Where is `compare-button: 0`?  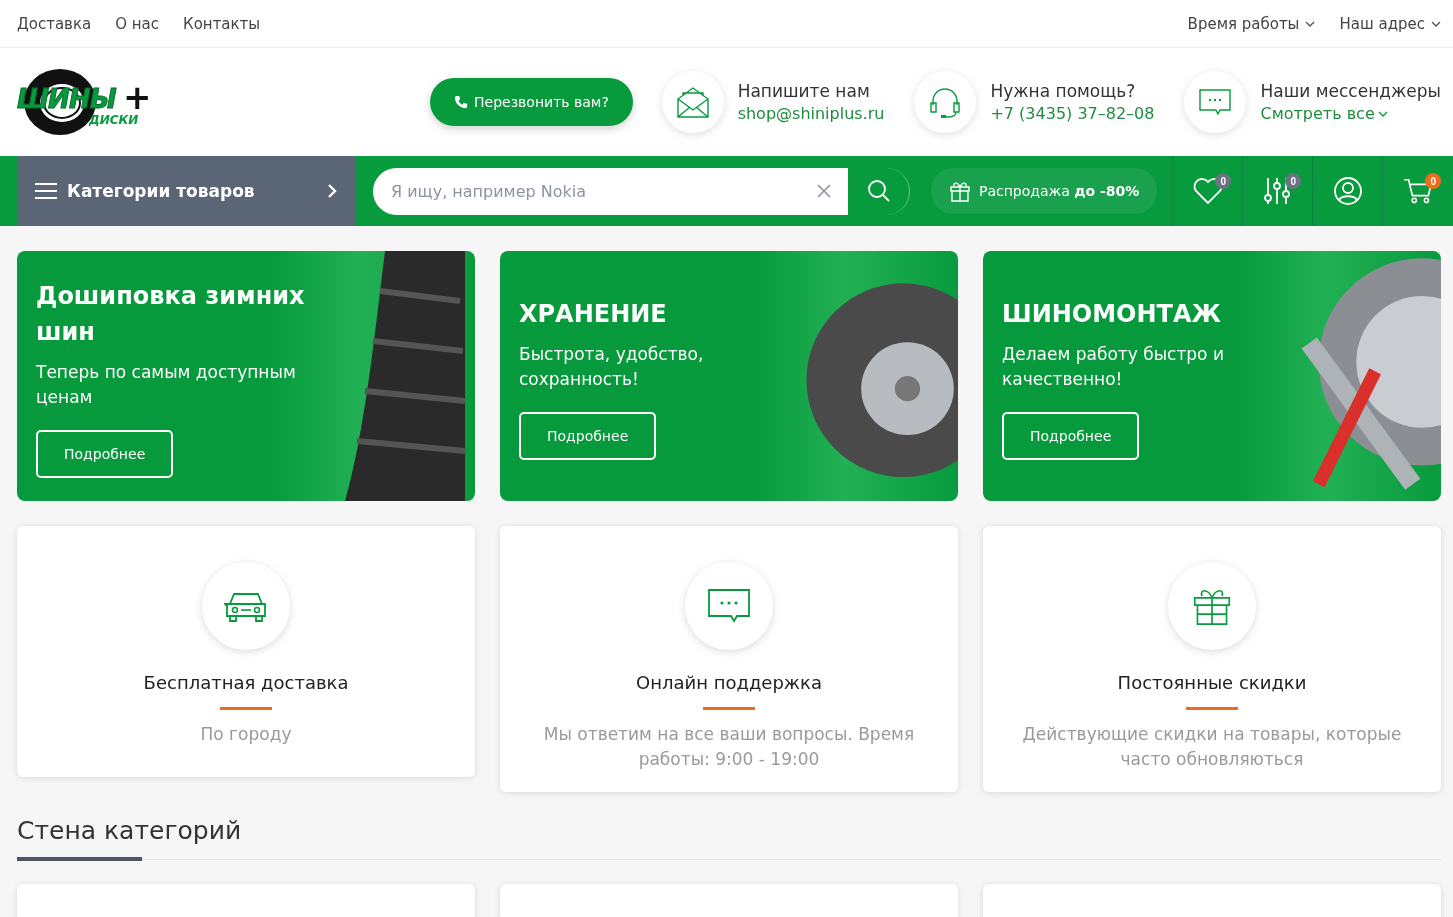
compare-button: 0 is located at coordinates (1277, 191).